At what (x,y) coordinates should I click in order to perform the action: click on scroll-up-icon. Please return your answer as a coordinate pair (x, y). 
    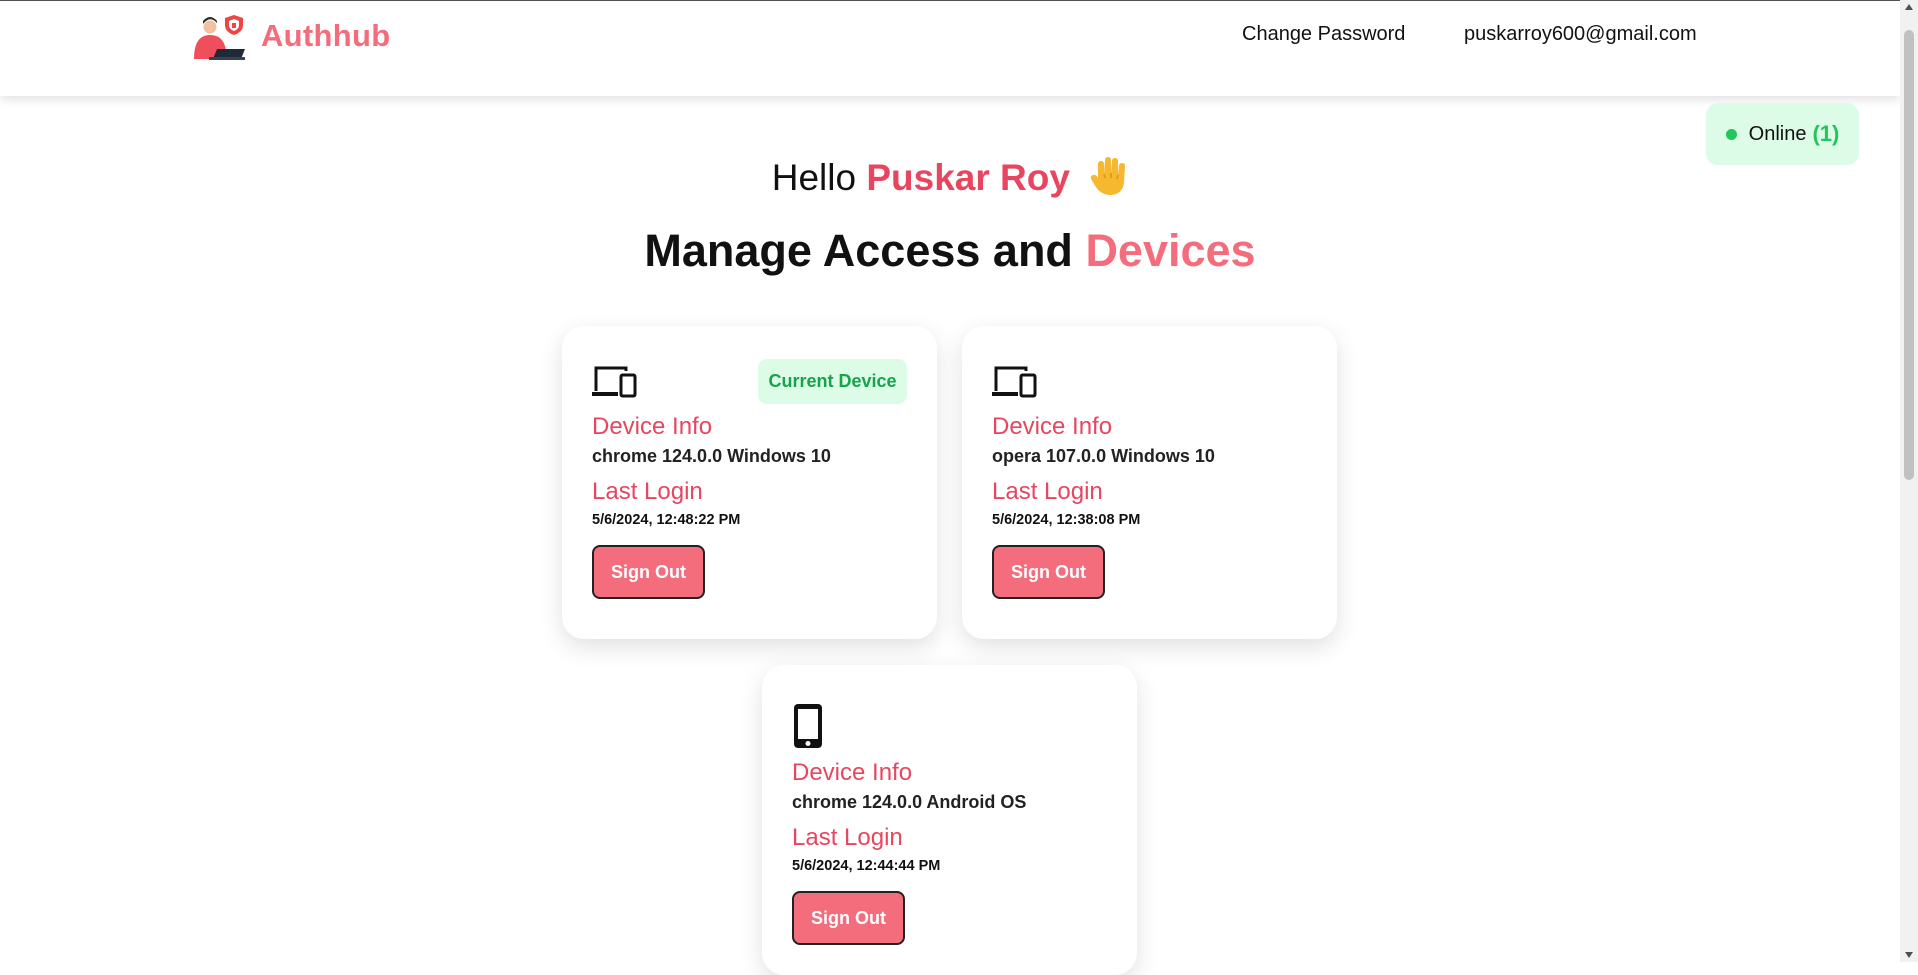
    Looking at the image, I should click on (1909, 7).